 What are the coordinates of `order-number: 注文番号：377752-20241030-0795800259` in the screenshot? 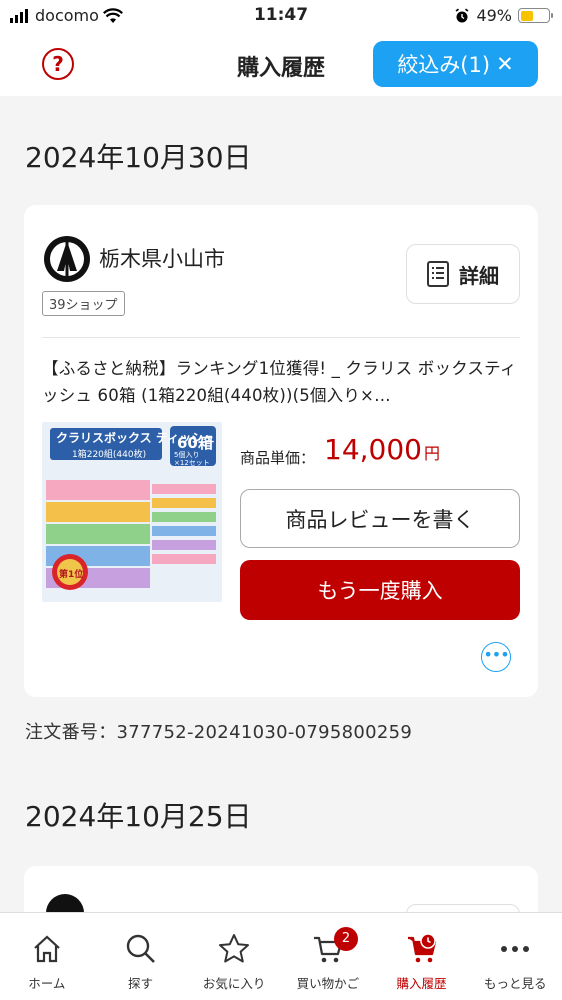 It's located at (219, 732).